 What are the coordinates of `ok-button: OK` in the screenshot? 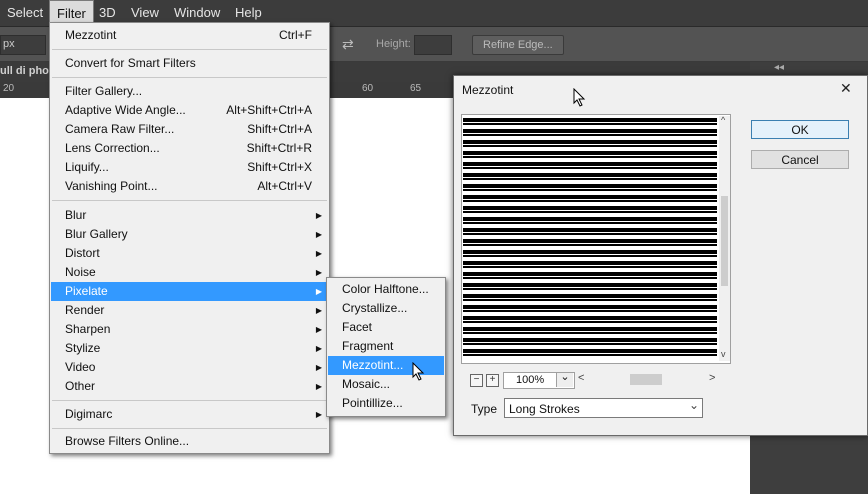 It's located at (800, 129).